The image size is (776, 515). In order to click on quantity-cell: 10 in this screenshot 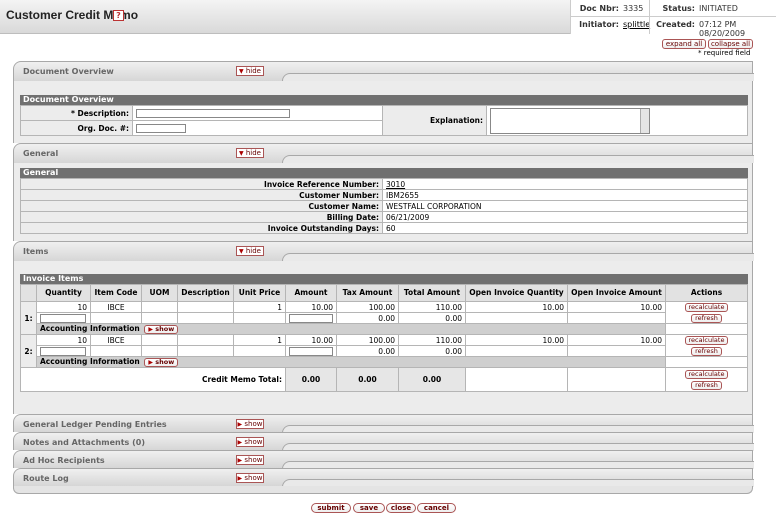, I will do `click(63, 340)`.